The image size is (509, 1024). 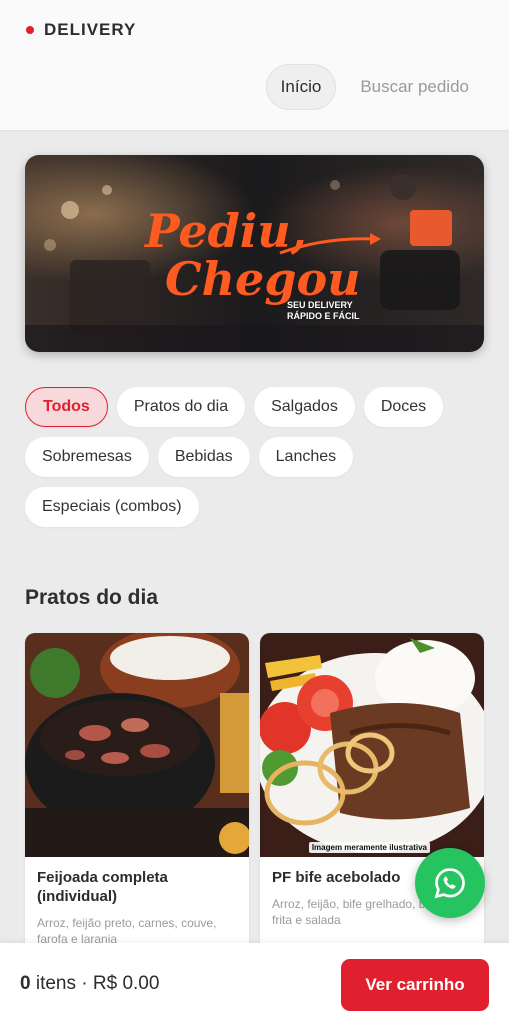 What do you see at coordinates (225, 231) in the screenshot?
I see `banner-headline-1: Pediu,` at bounding box center [225, 231].